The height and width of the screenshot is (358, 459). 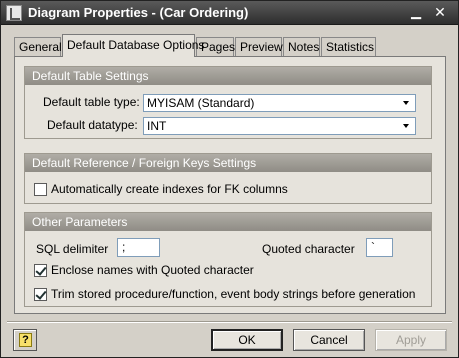 What do you see at coordinates (329, 340) in the screenshot?
I see `cancel-button: Cancel` at bounding box center [329, 340].